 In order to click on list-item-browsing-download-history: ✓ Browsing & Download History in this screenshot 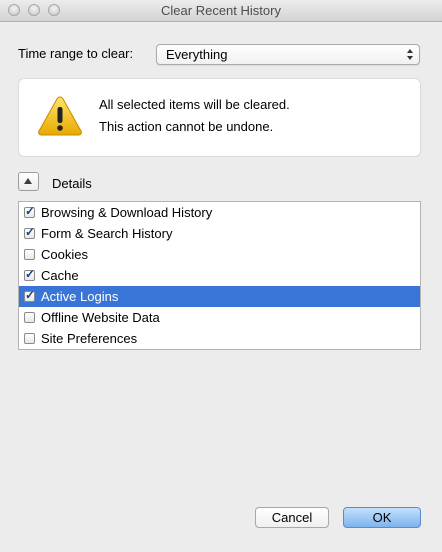, I will do `click(219, 212)`.